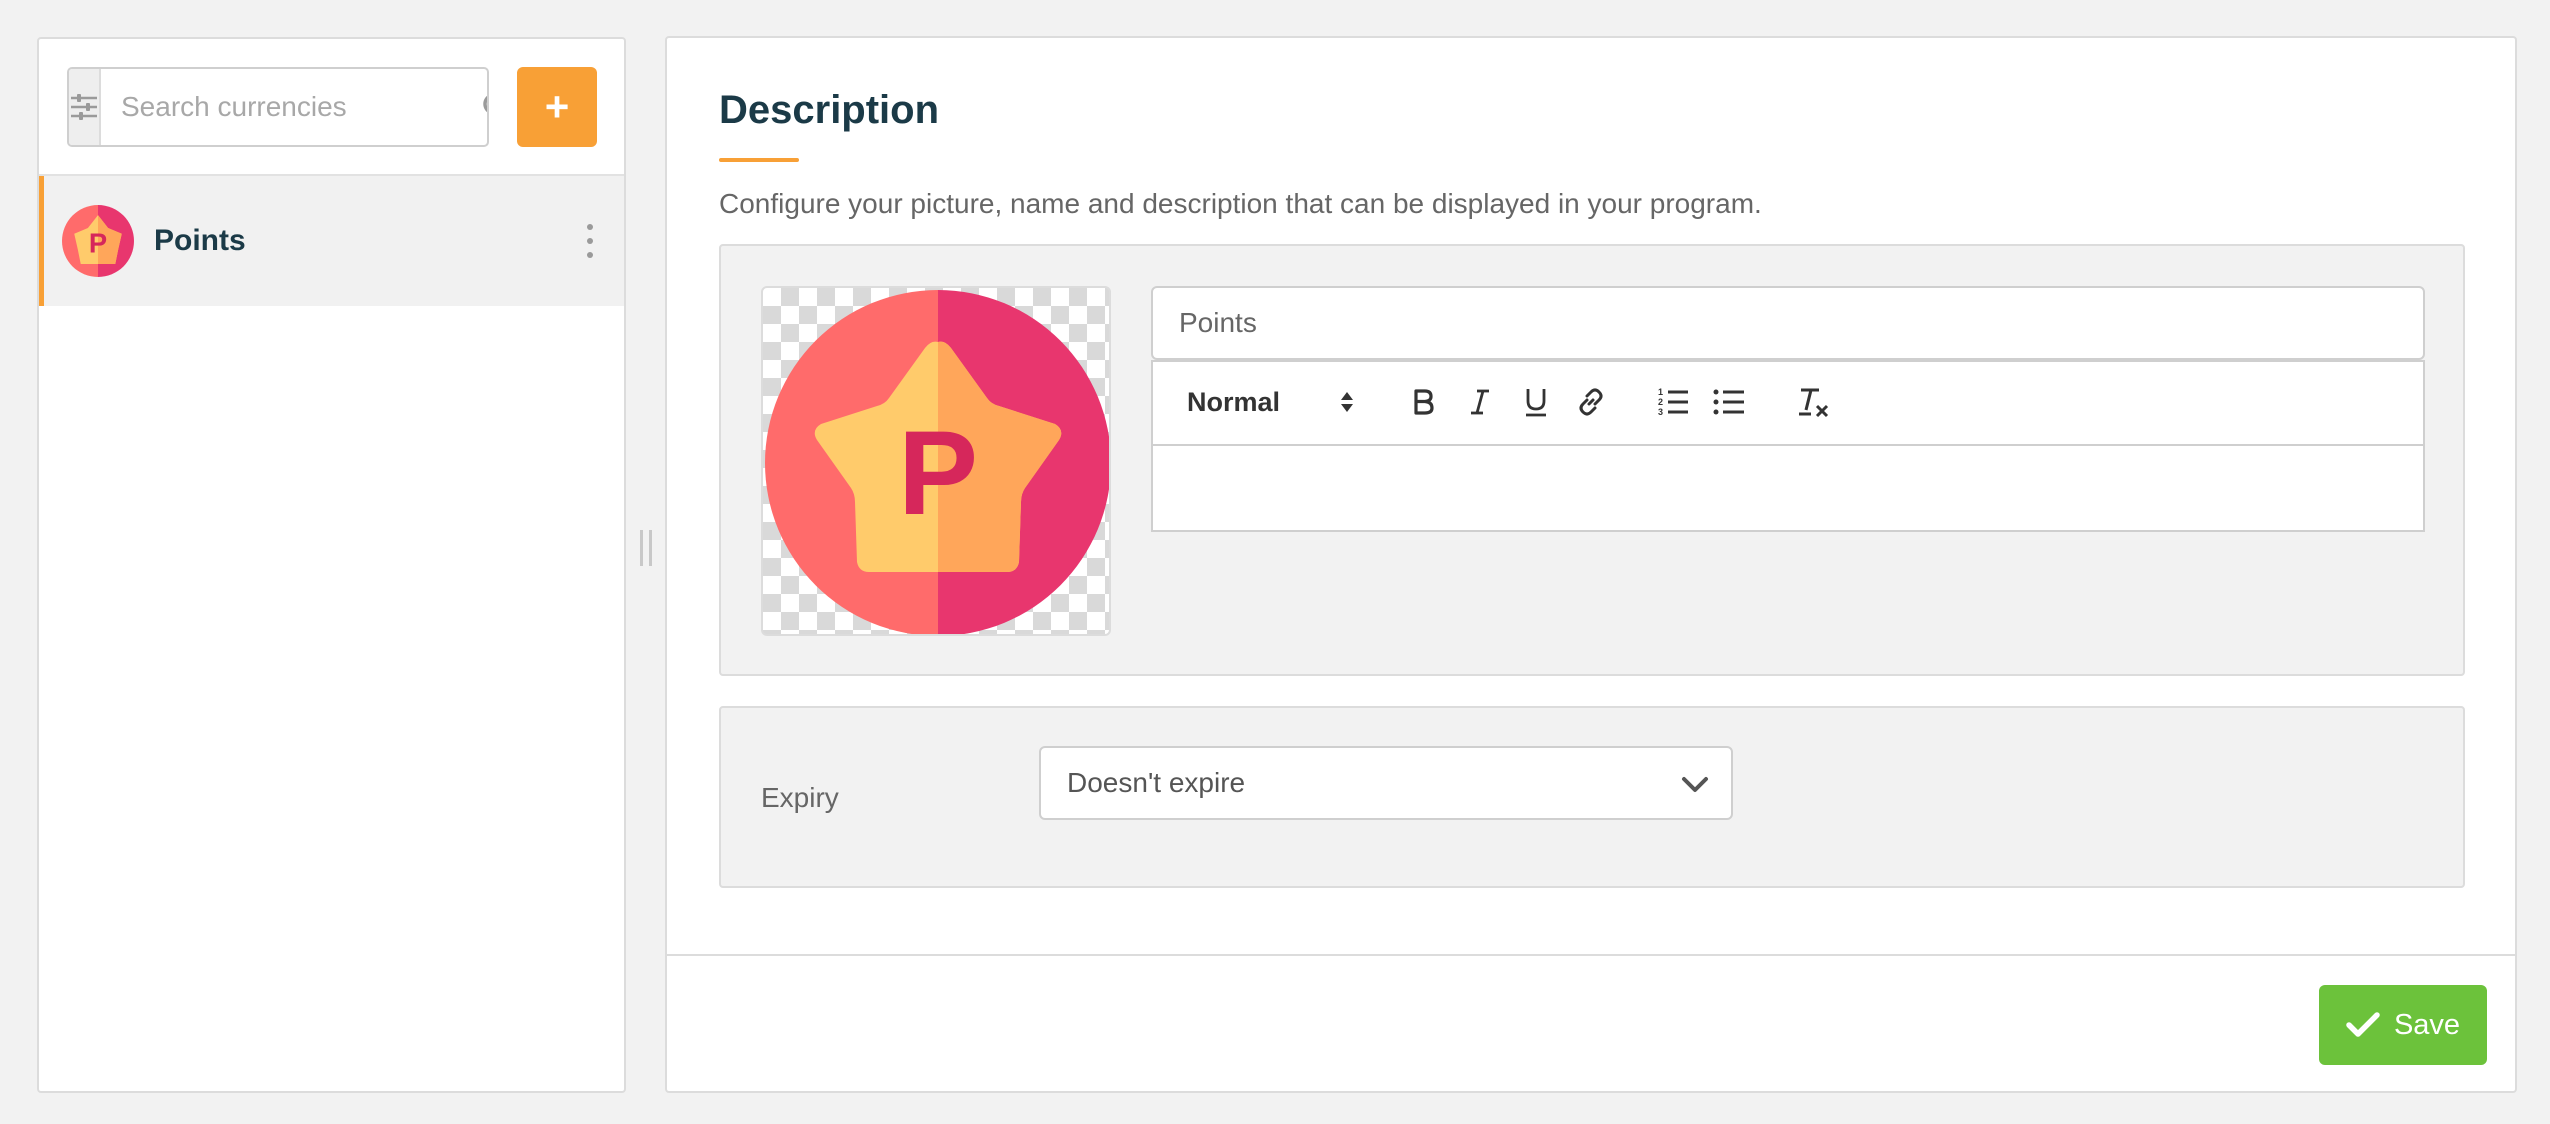 The height and width of the screenshot is (1124, 2550). What do you see at coordinates (829, 110) in the screenshot?
I see `section-title: Description` at bounding box center [829, 110].